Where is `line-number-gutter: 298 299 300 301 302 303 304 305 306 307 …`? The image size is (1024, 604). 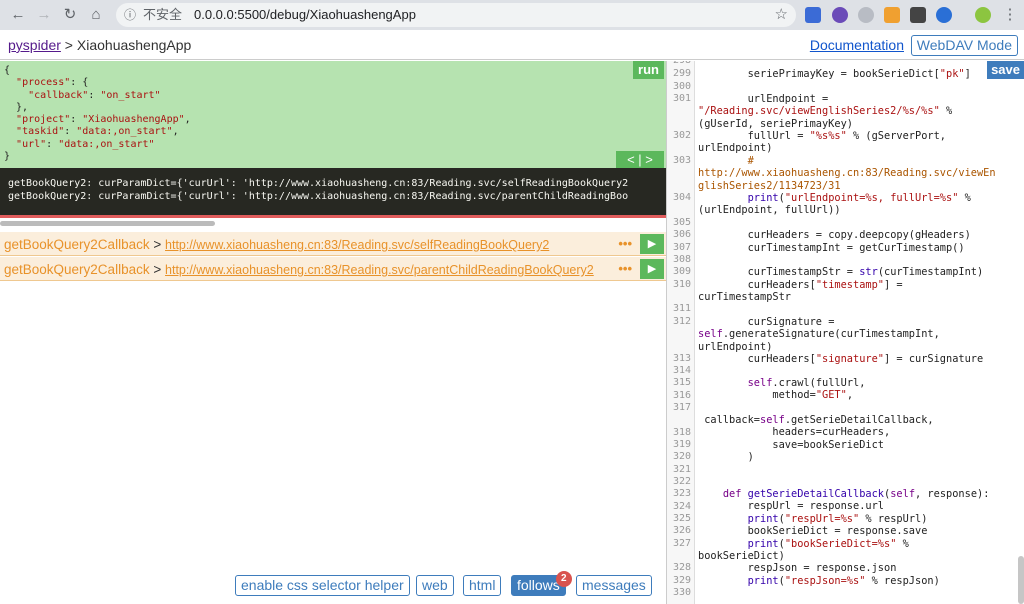
line-number-gutter: 298 299 300 301 302 303 304 305 306 307 … is located at coordinates (681, 332).